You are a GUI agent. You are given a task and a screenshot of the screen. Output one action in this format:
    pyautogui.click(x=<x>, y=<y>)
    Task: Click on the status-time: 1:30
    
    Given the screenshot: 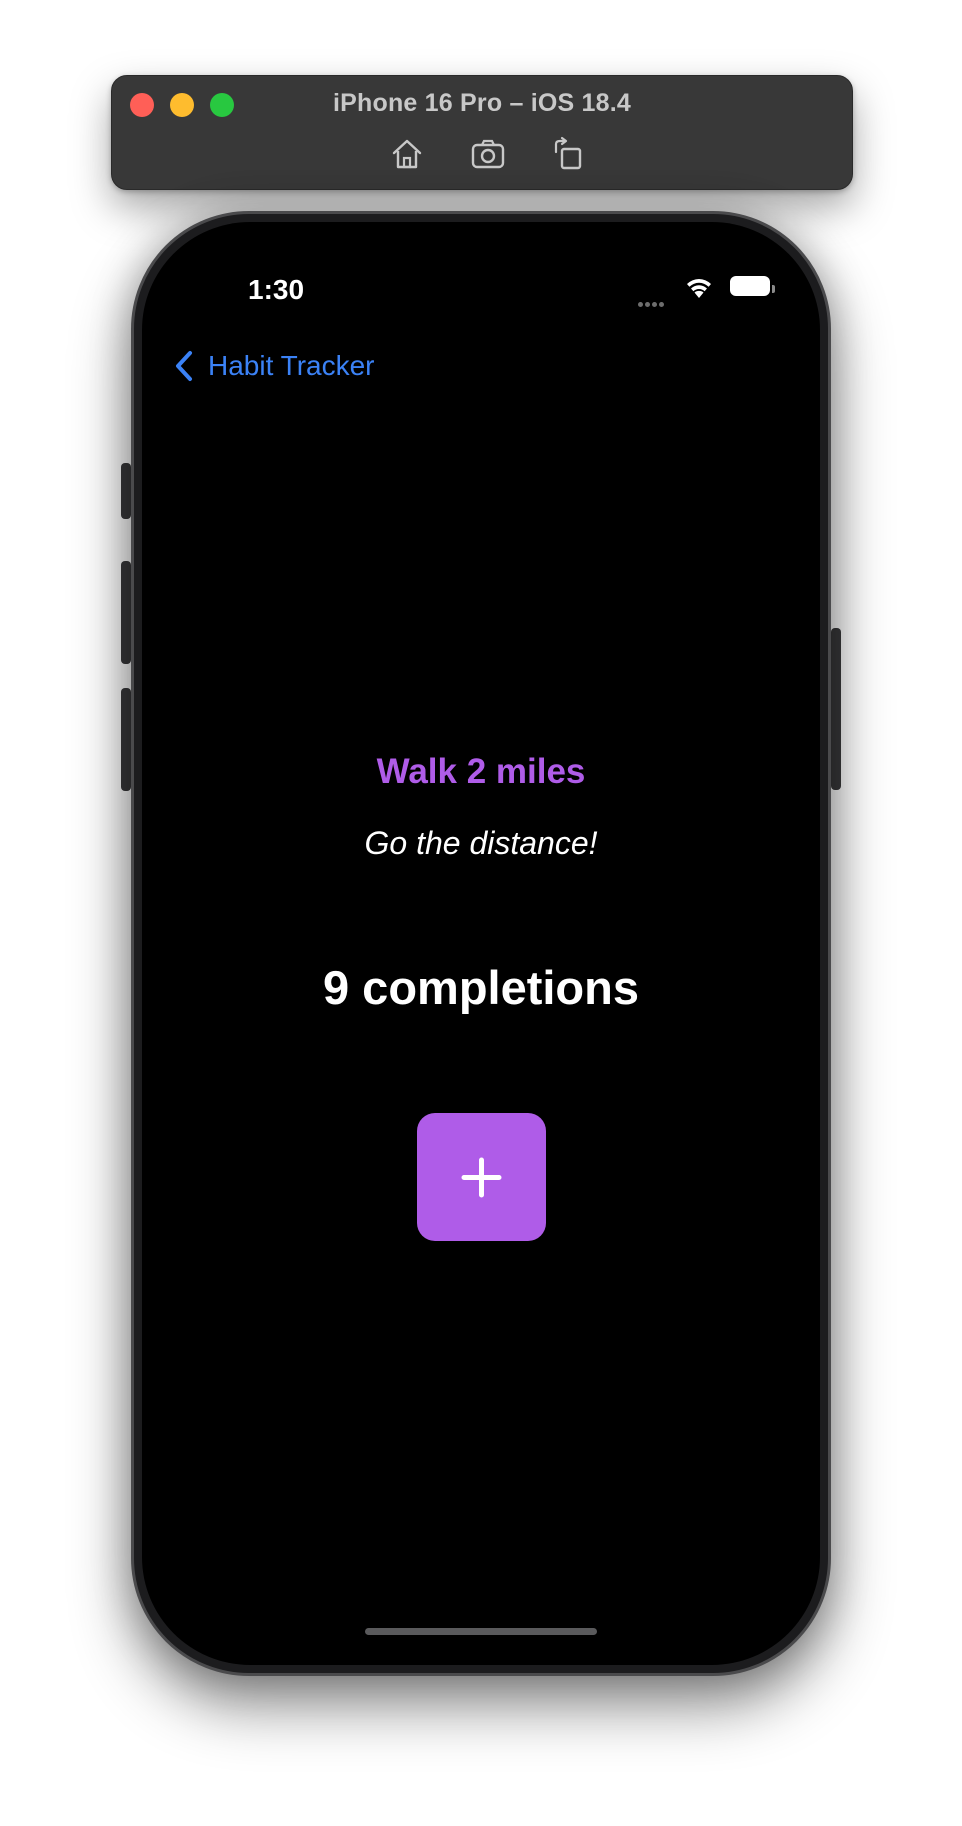 What is the action you would take?
    pyautogui.click(x=276, y=289)
    